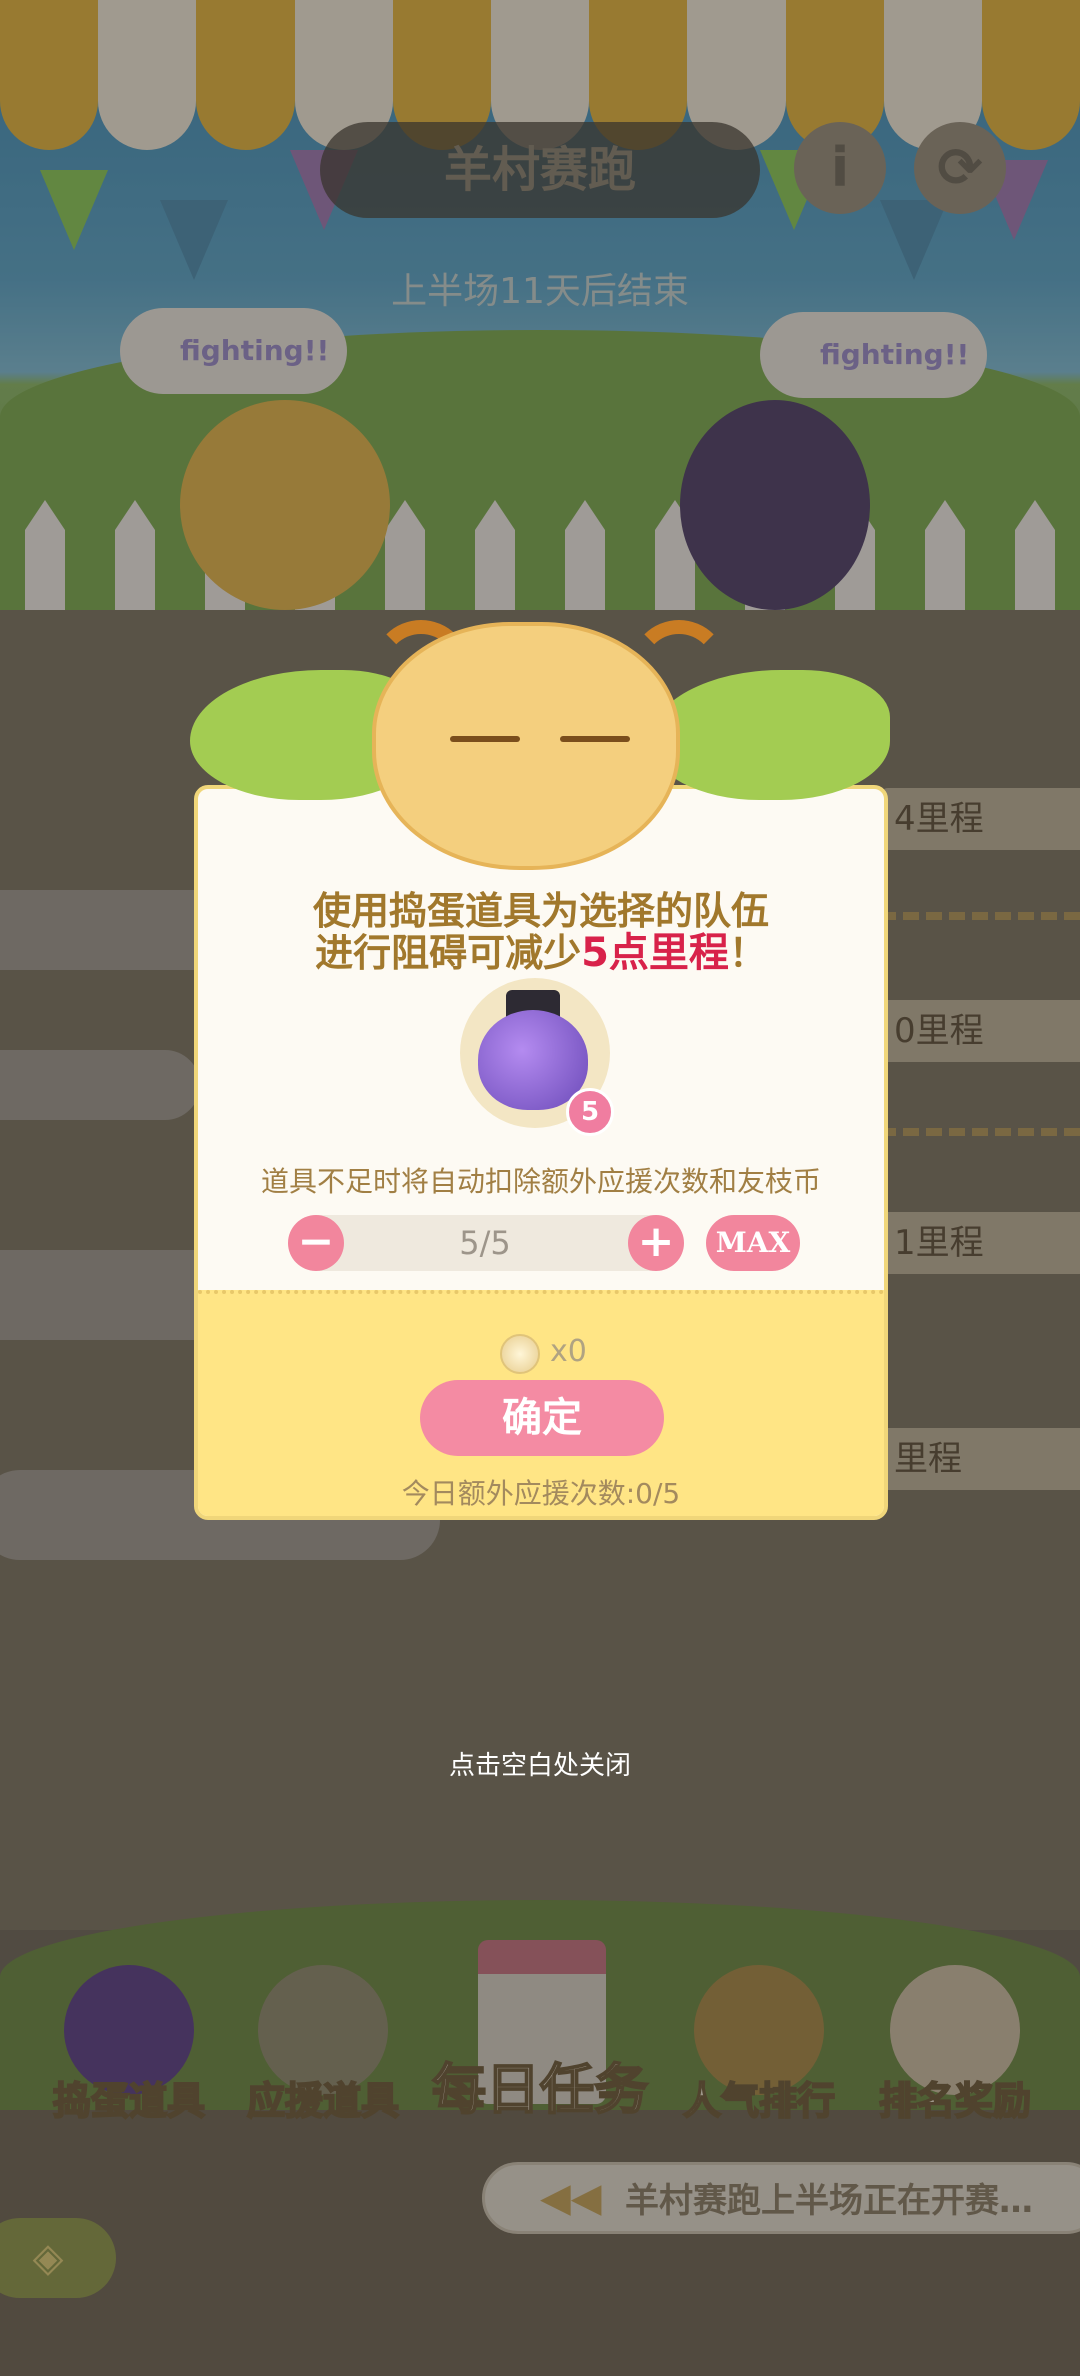 The width and height of the screenshot is (1080, 2376). What do you see at coordinates (485, 1243) in the screenshot?
I see `quantity-value: 5/5` at bounding box center [485, 1243].